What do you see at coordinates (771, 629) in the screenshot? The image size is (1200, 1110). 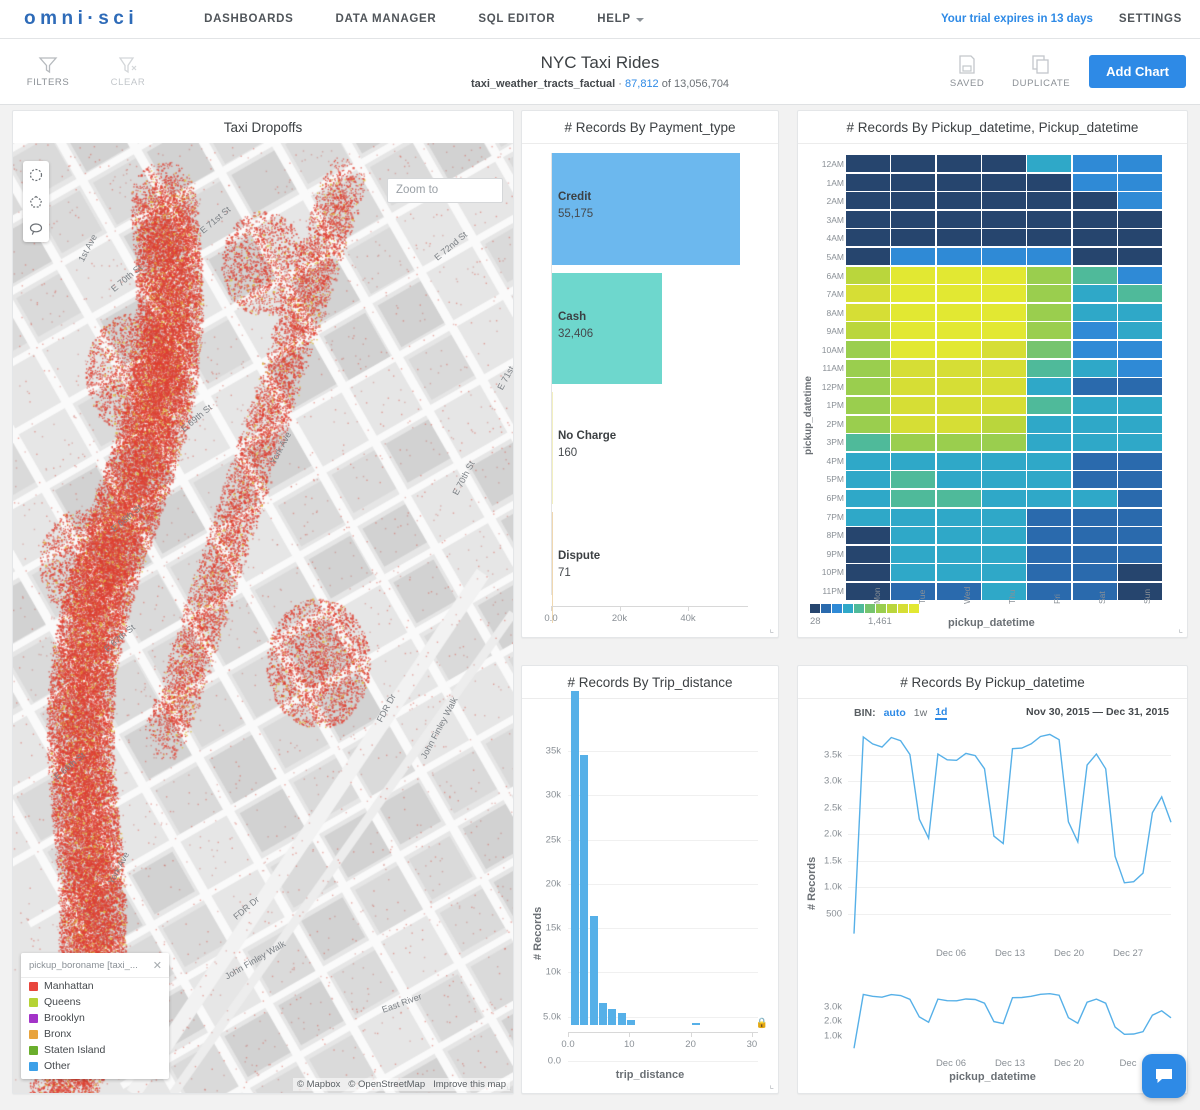 I see `payment-resize-handle: ⌞` at bounding box center [771, 629].